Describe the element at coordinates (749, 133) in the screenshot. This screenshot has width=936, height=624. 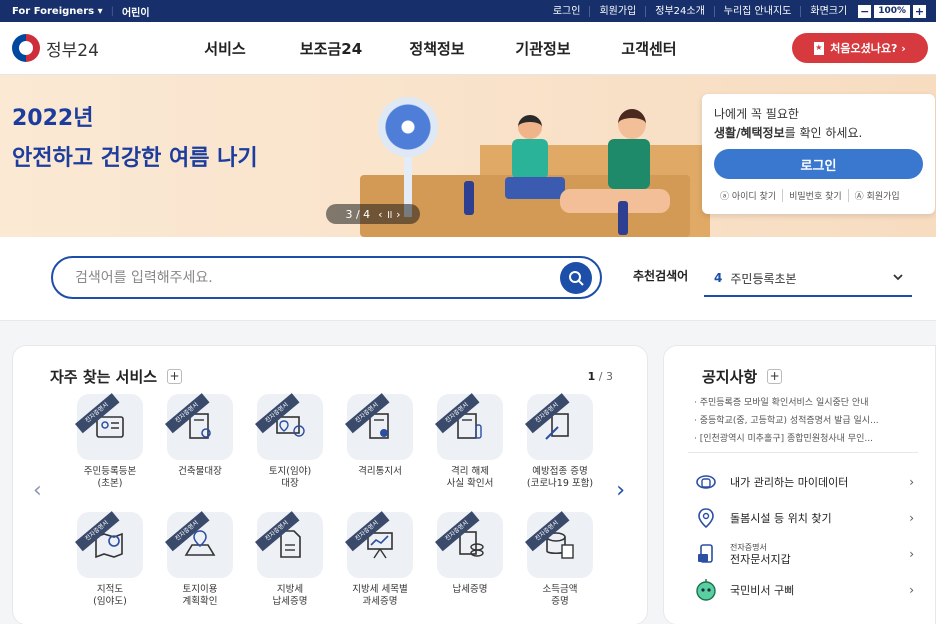
I see `login-message-bold: 생활/혜택정보` at that location.